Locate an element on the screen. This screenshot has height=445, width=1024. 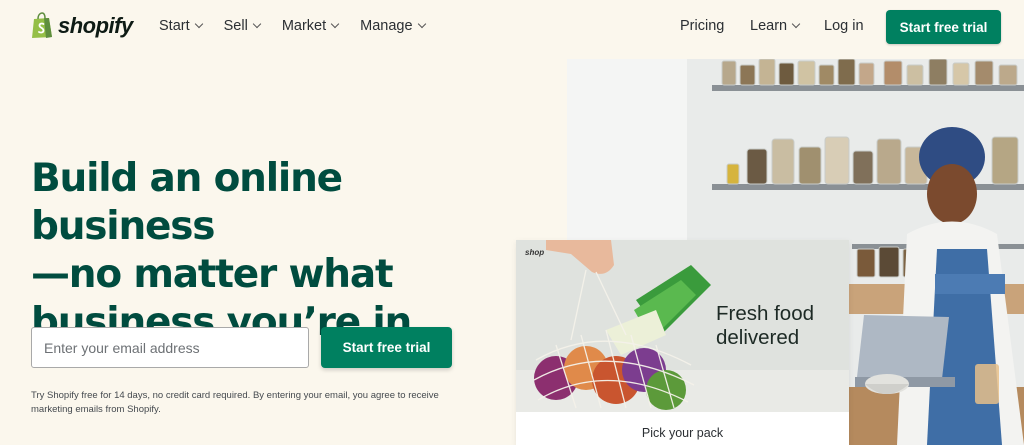
nav-item-market: Market is located at coordinates (310, 26).